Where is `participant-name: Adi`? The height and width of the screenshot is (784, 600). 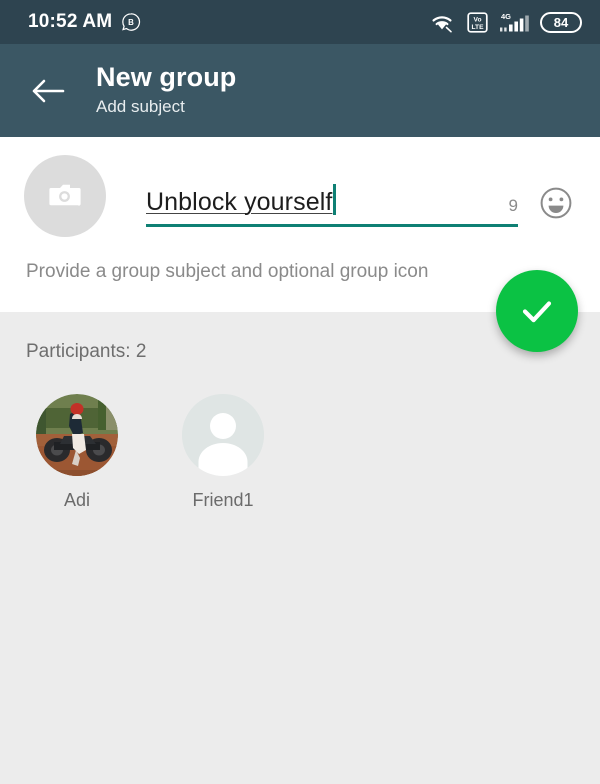
participant-name: Adi is located at coordinates (76, 500).